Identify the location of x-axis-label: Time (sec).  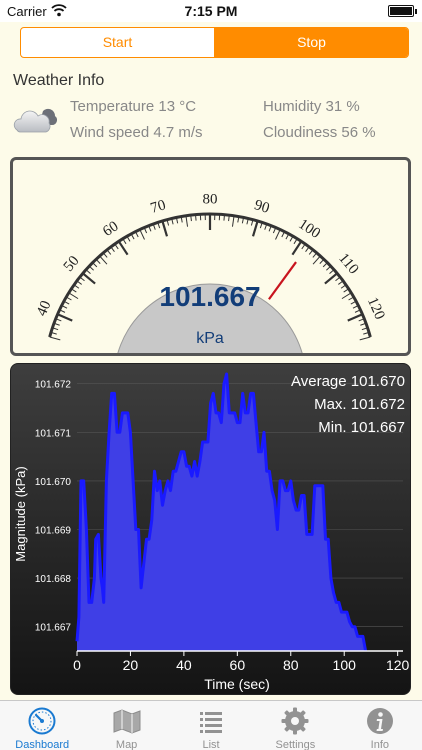
(237, 684).